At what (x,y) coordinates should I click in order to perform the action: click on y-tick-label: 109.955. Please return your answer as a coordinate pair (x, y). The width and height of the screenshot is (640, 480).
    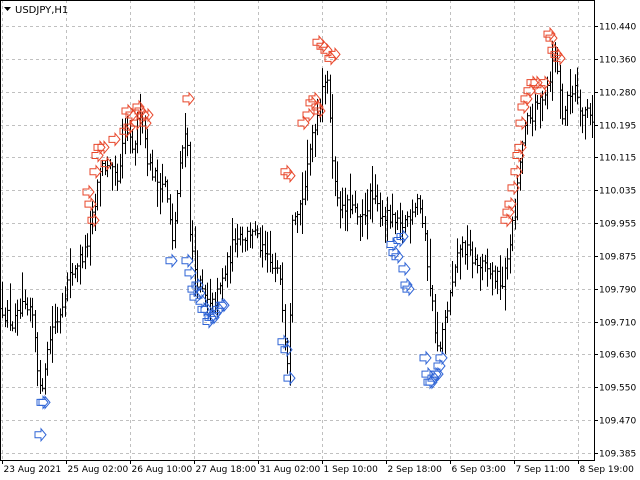
    Looking at the image, I should click on (617, 225).